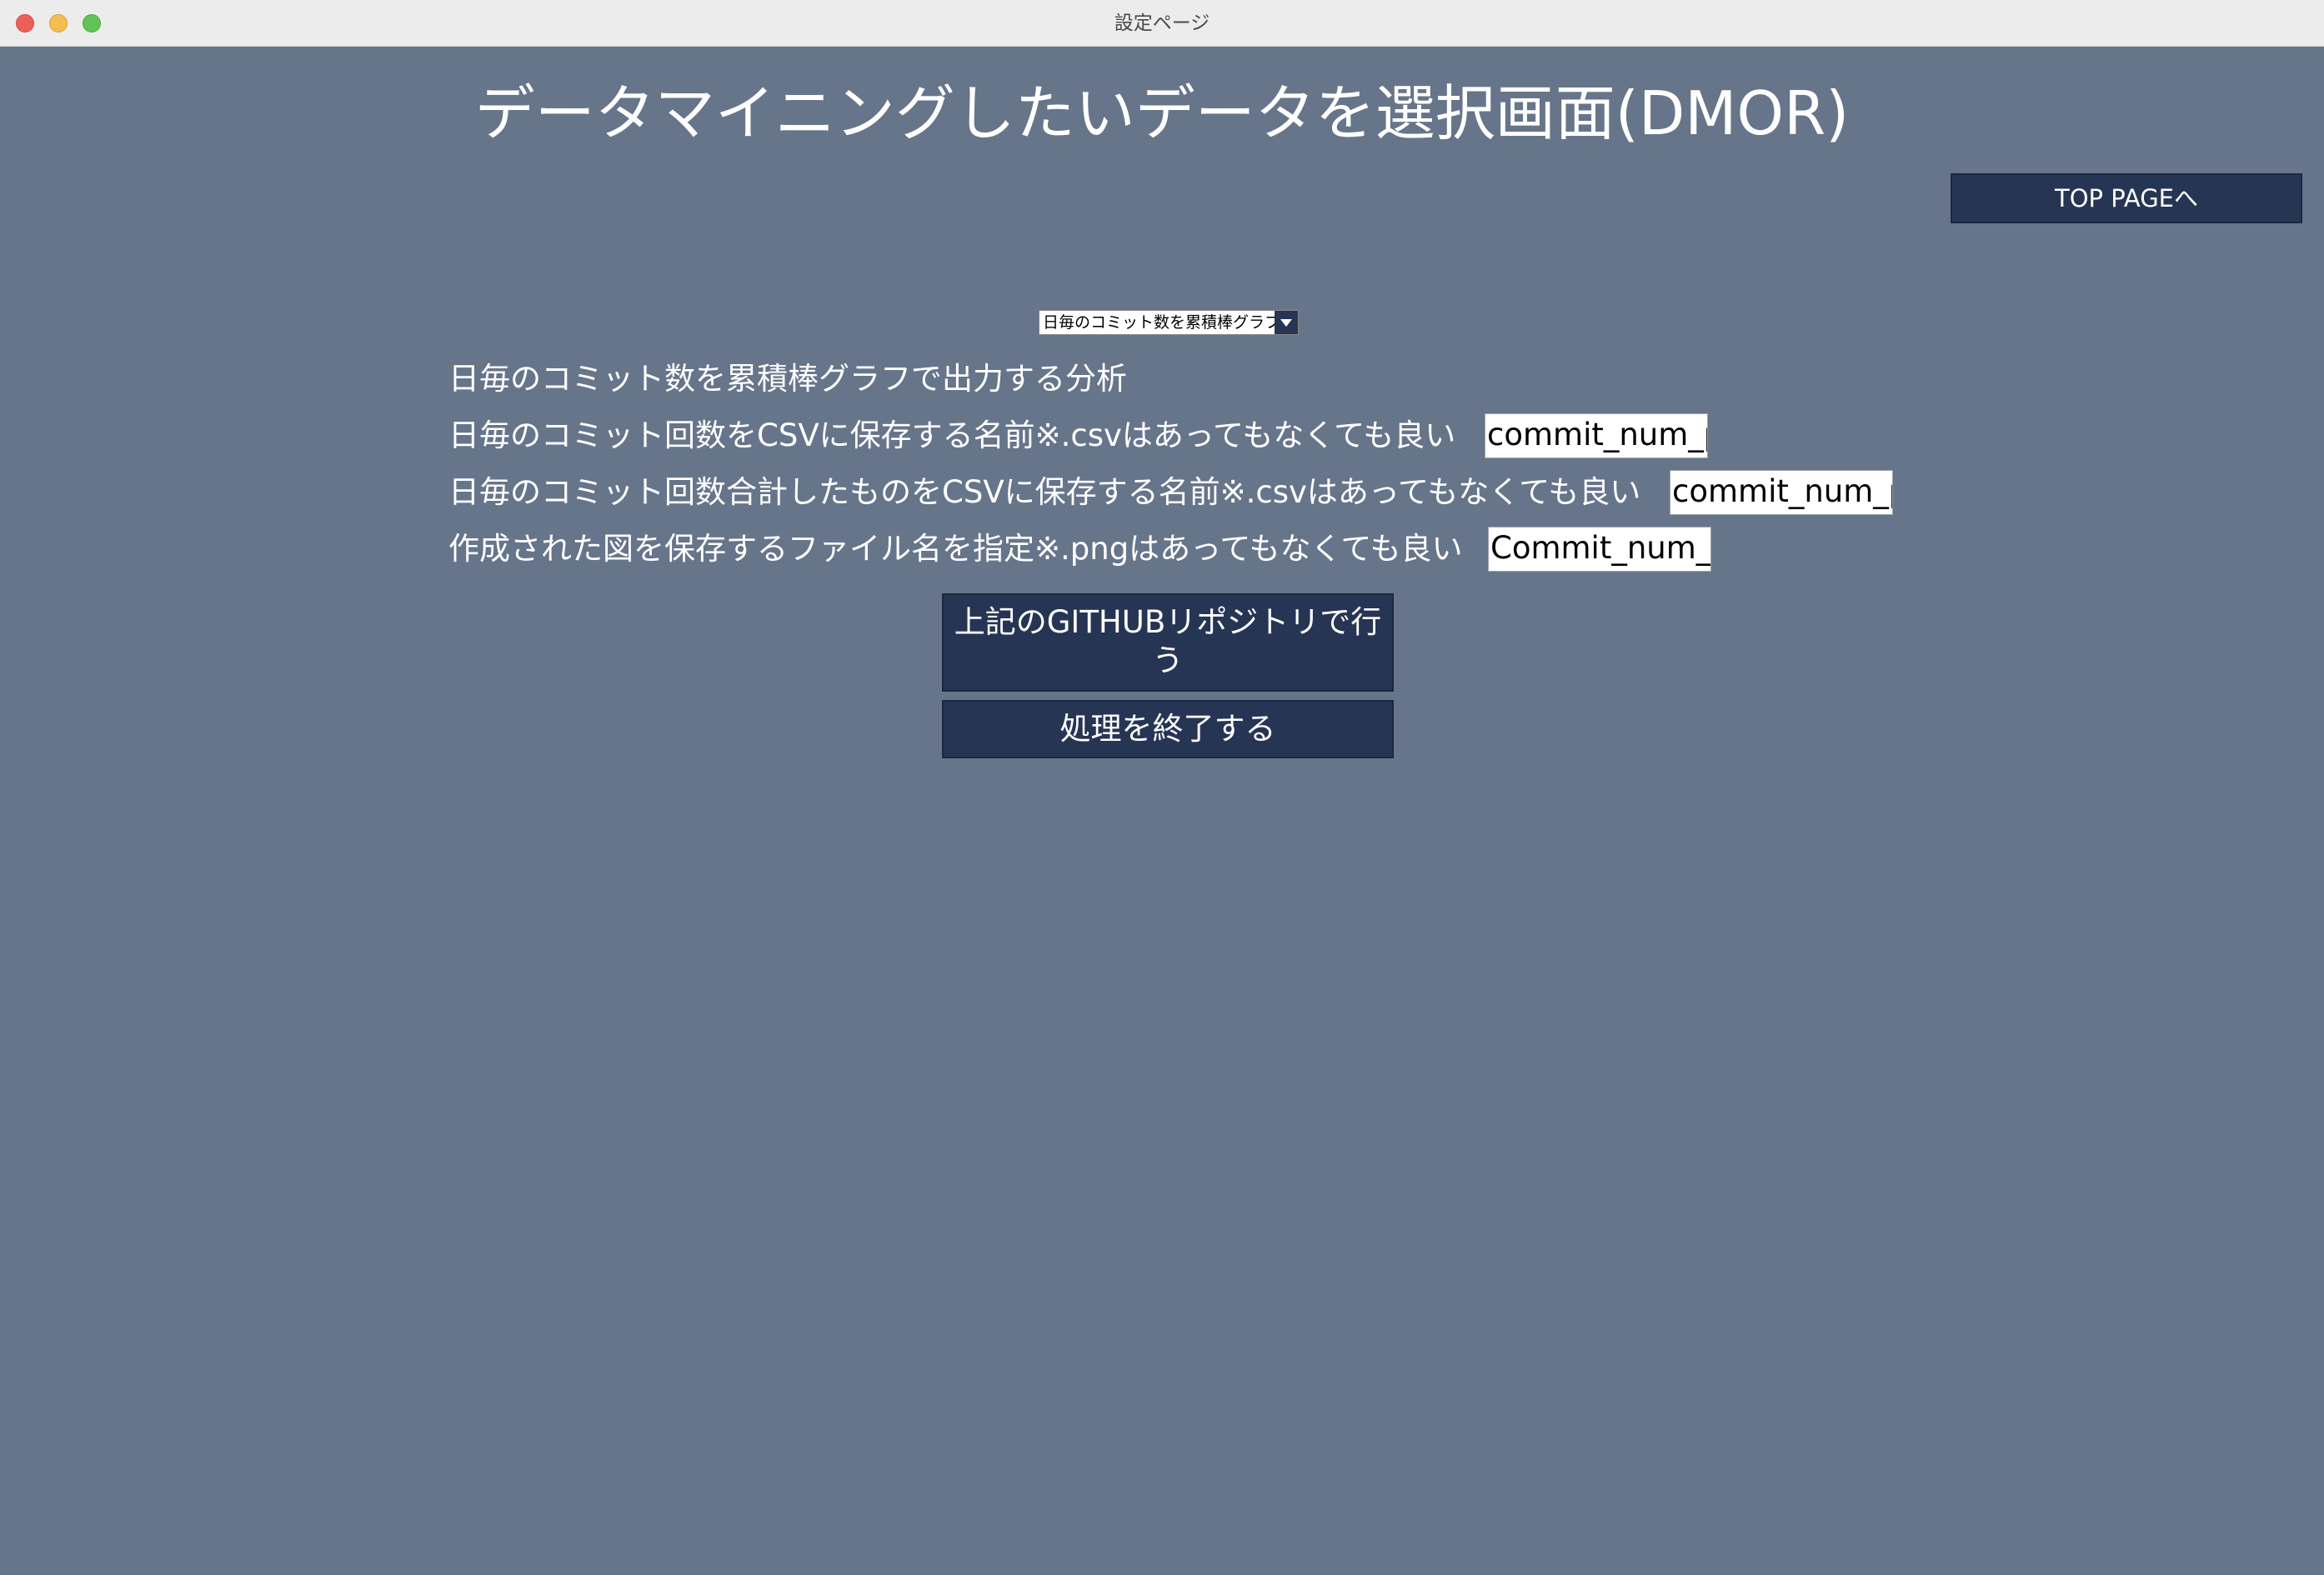 The height and width of the screenshot is (1575, 2324). What do you see at coordinates (1782, 492) in the screenshot?
I see `csv-sum-name-input: commit_num_per_day_sum` at bounding box center [1782, 492].